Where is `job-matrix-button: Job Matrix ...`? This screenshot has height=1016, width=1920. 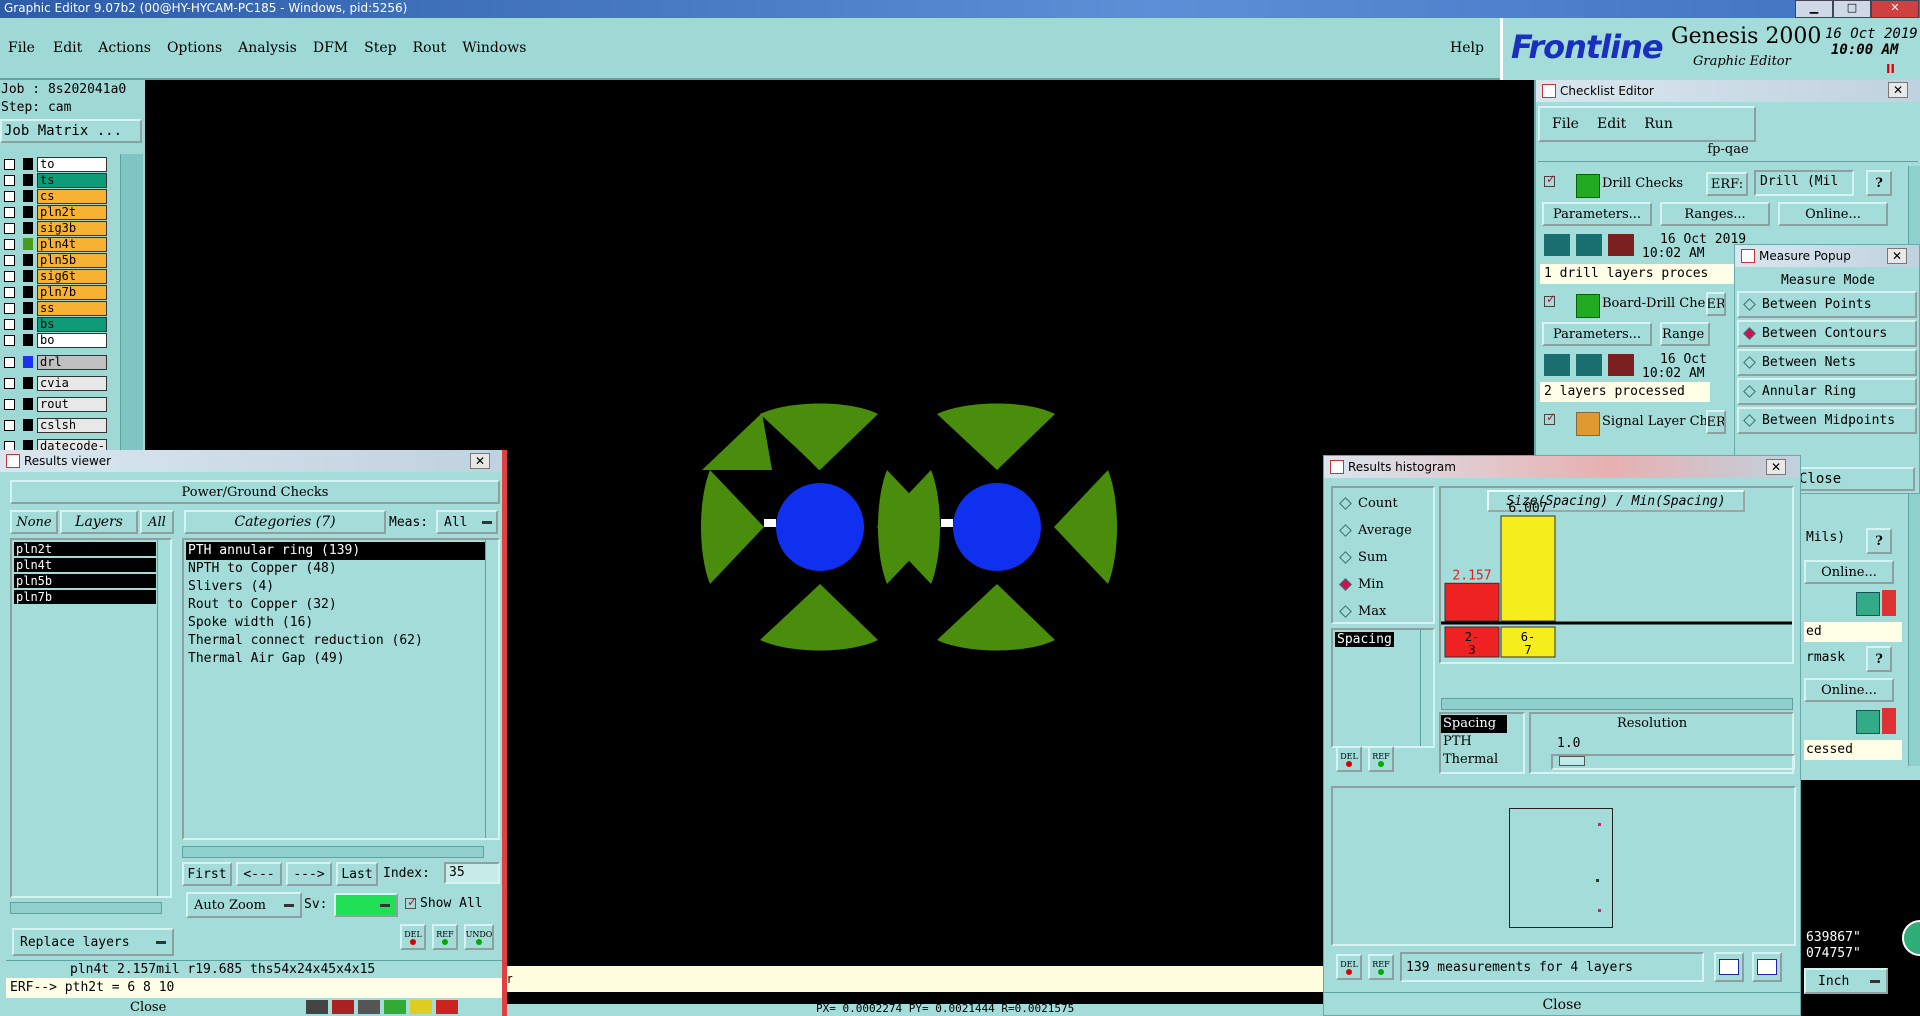 job-matrix-button: Job Matrix ... is located at coordinates (71, 131).